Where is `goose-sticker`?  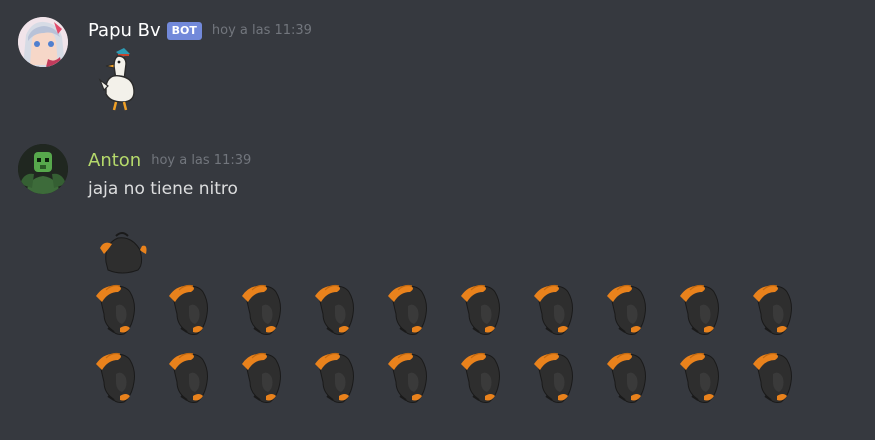
goose-sticker is located at coordinates (119, 79).